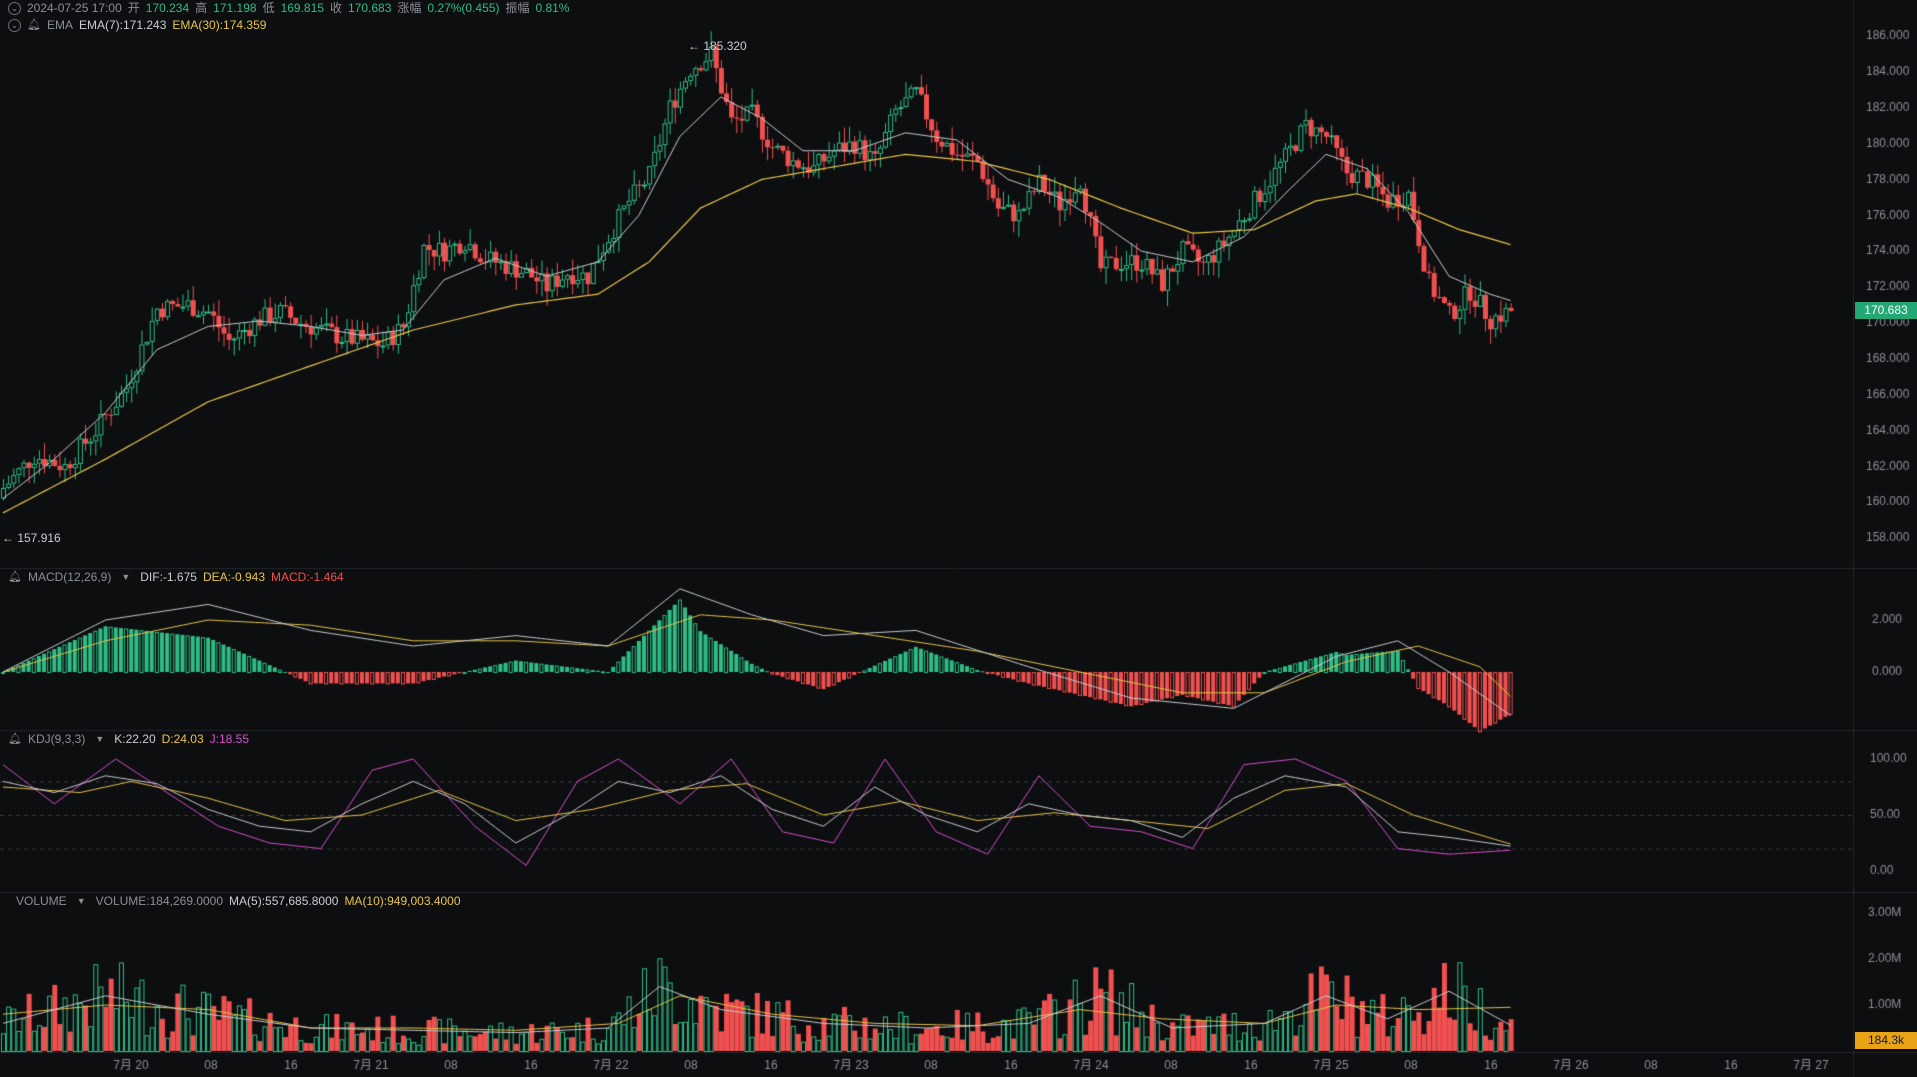 Image resolution: width=1917 pixels, height=1077 pixels. Describe the element at coordinates (717, 46) in the screenshot. I see `high-marker: ← 185.320` at that location.